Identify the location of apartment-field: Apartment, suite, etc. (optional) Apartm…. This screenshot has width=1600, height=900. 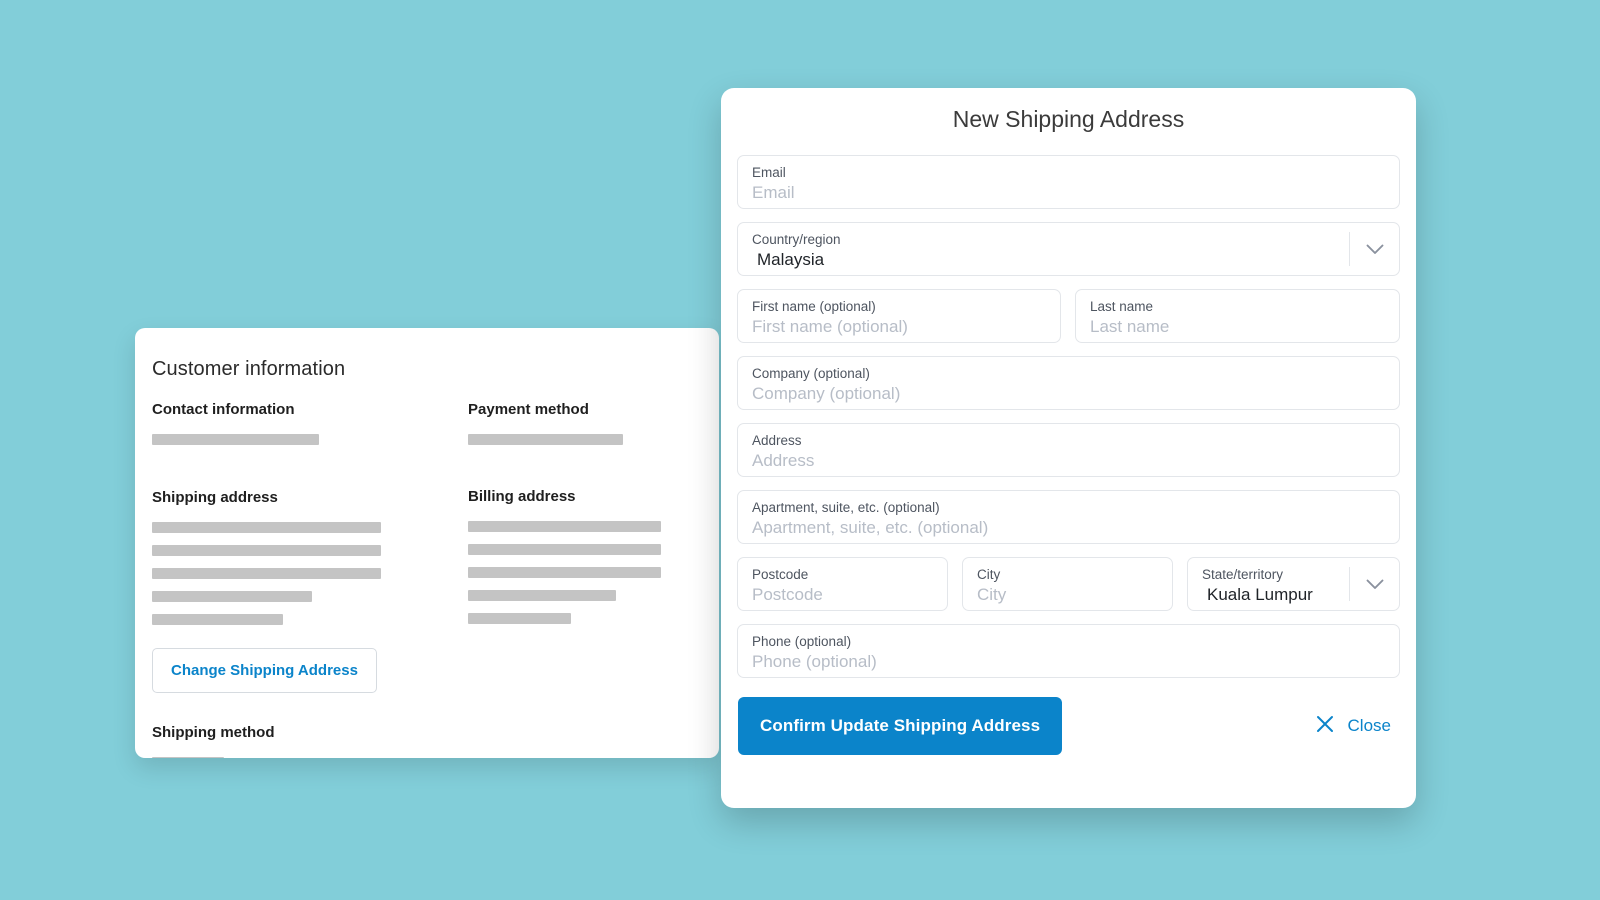
(1068, 517).